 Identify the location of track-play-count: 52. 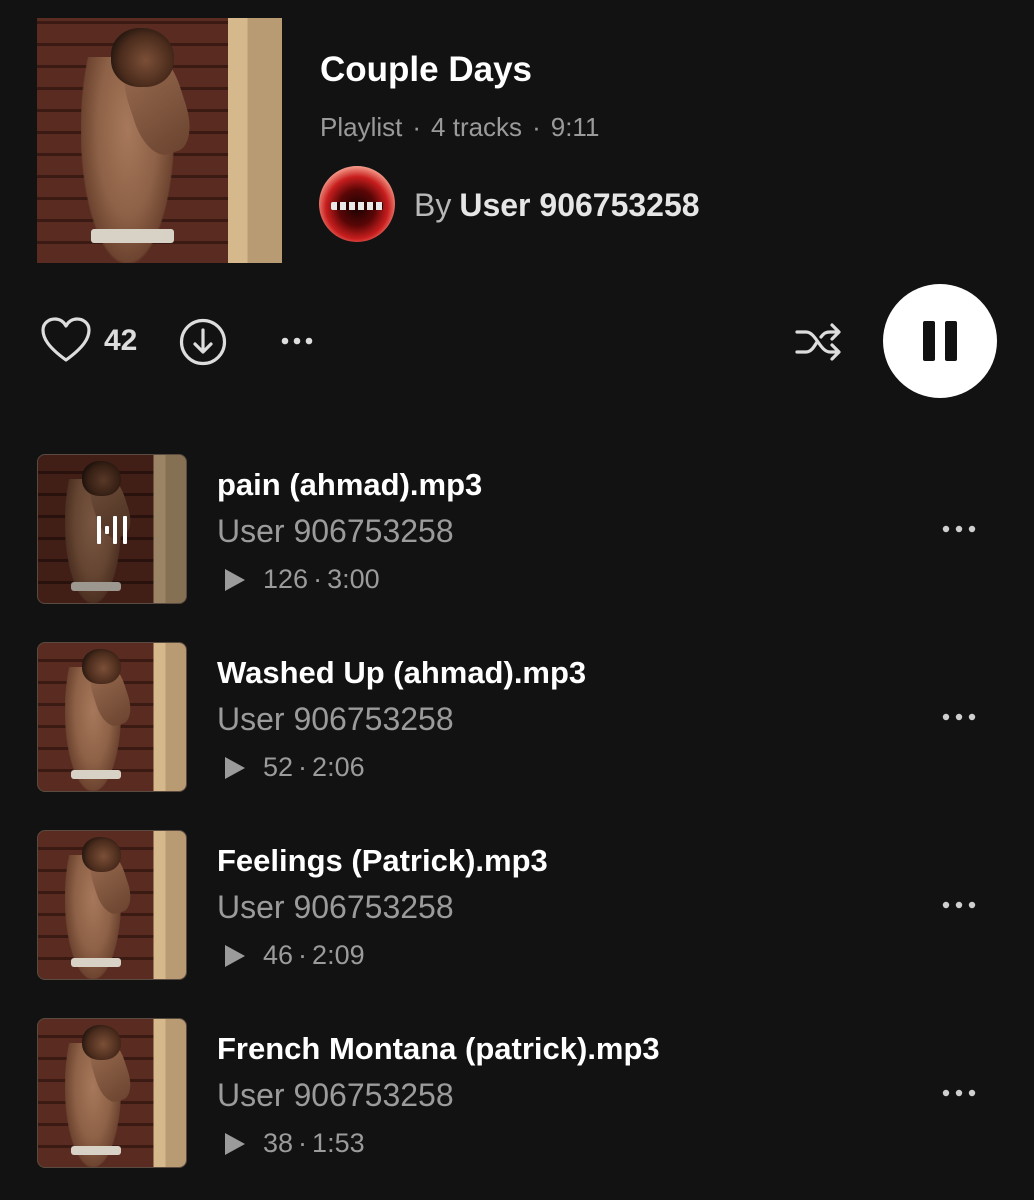
(278, 767).